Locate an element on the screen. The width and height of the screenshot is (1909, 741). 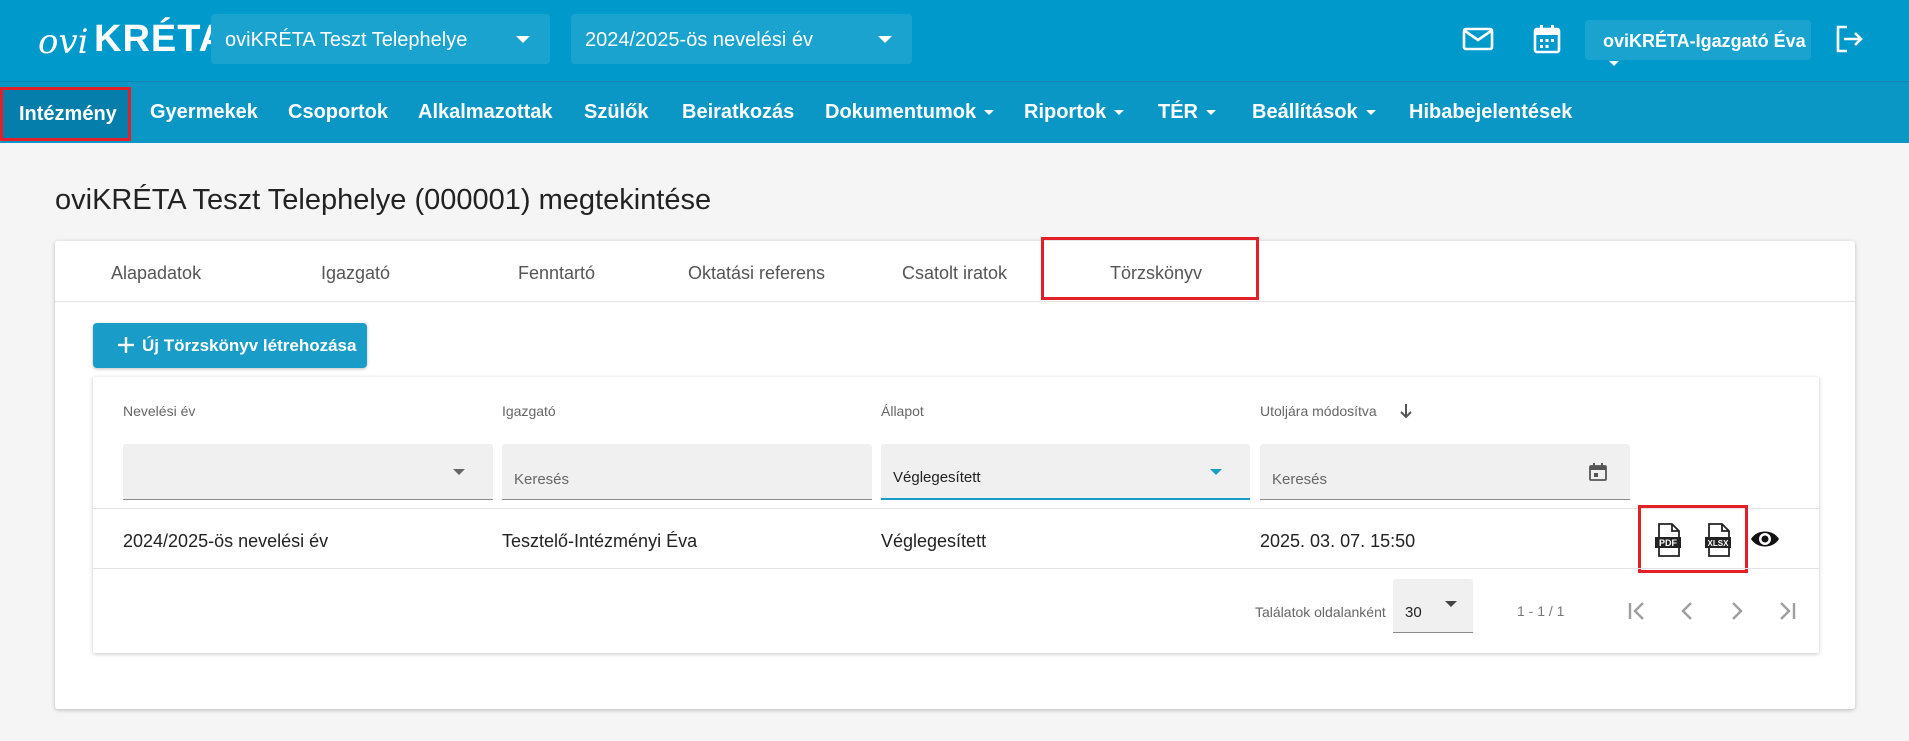
pdf-download-icon: PDF is located at coordinates (1668, 540).